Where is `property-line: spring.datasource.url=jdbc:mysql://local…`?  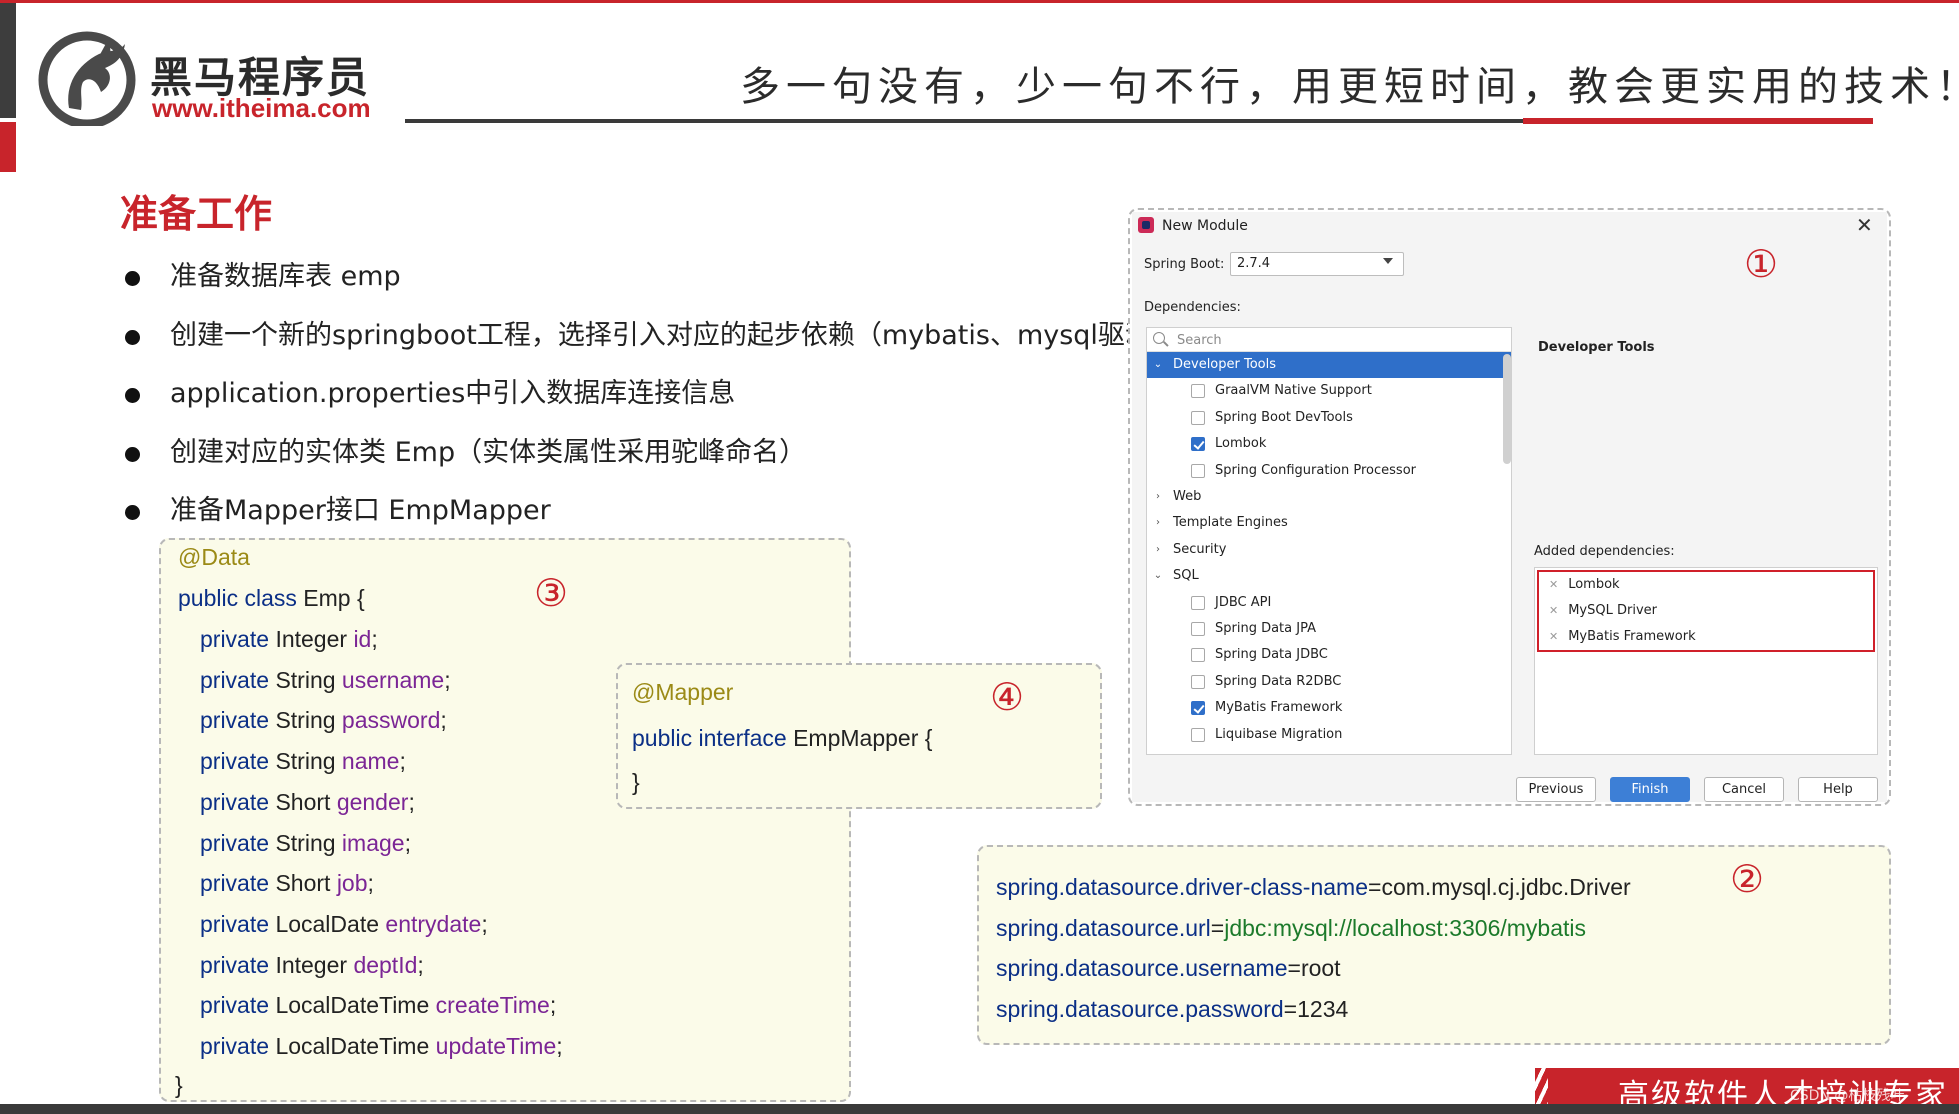
property-line: spring.datasource.url=jdbc:mysql://local… is located at coordinates (1291, 928).